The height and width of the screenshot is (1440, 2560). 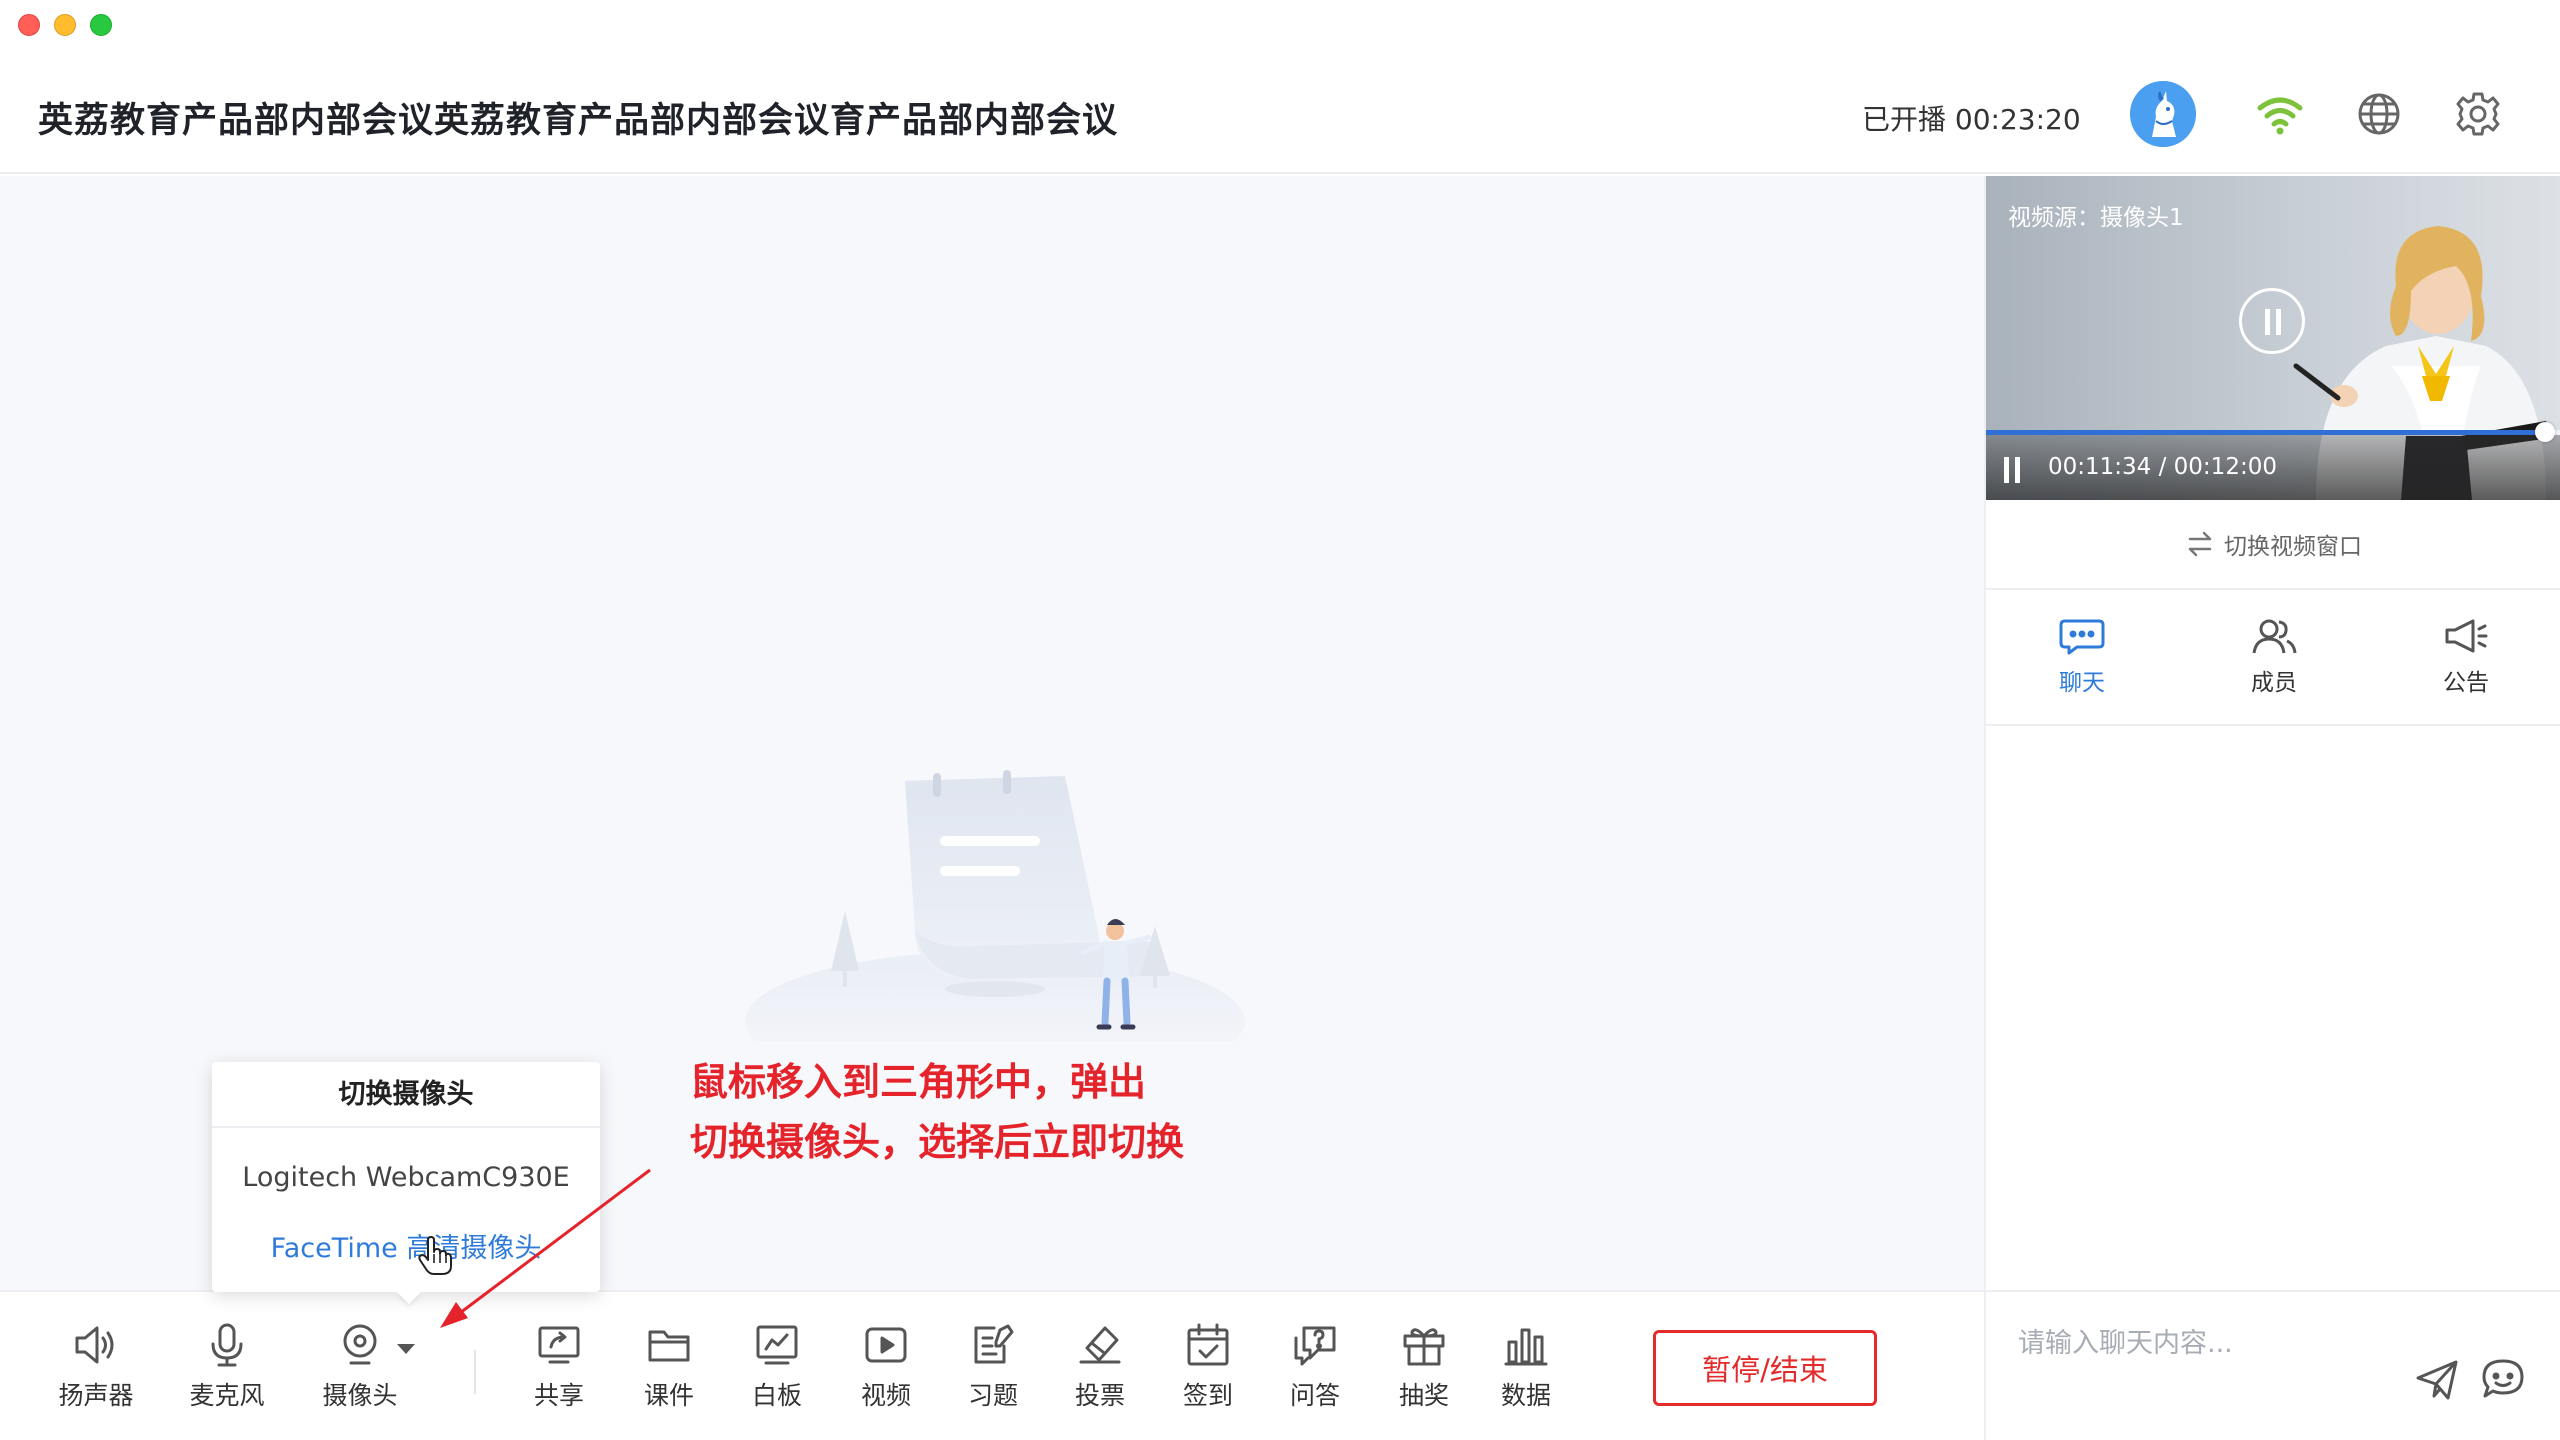 I want to click on courseware-button: 课件, so click(x=669, y=1367).